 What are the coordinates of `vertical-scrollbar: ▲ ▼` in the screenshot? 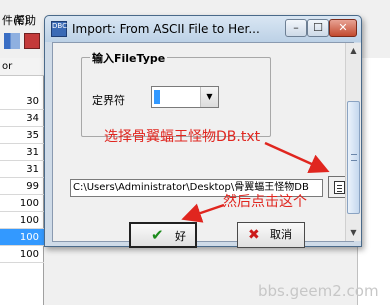 It's located at (353, 142).